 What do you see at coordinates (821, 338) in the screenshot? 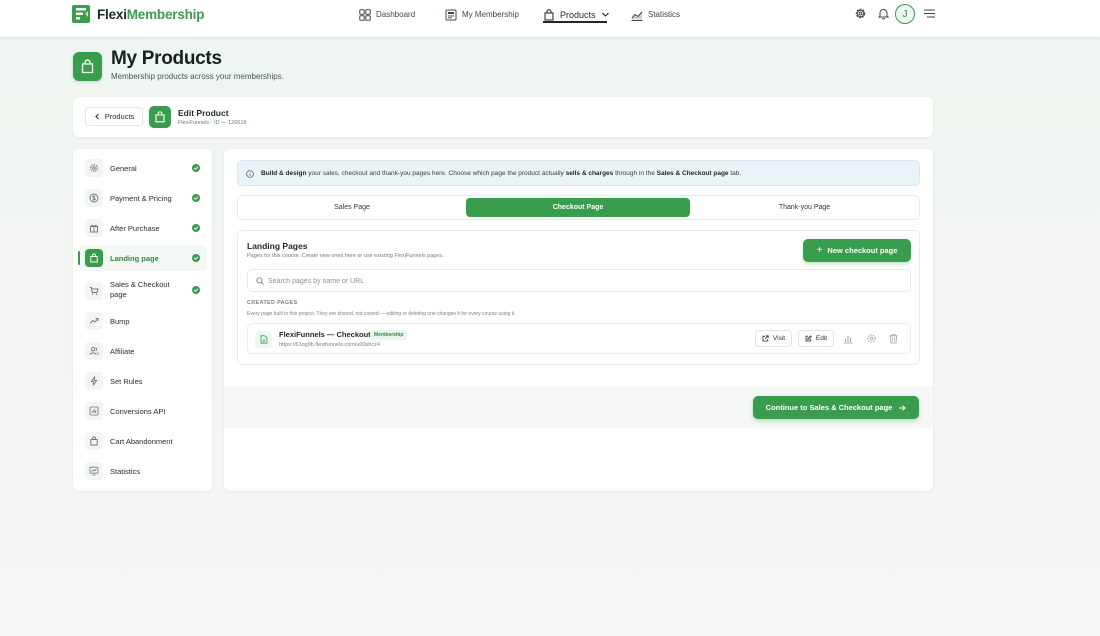
I see `edit-button-label: Edit` at bounding box center [821, 338].